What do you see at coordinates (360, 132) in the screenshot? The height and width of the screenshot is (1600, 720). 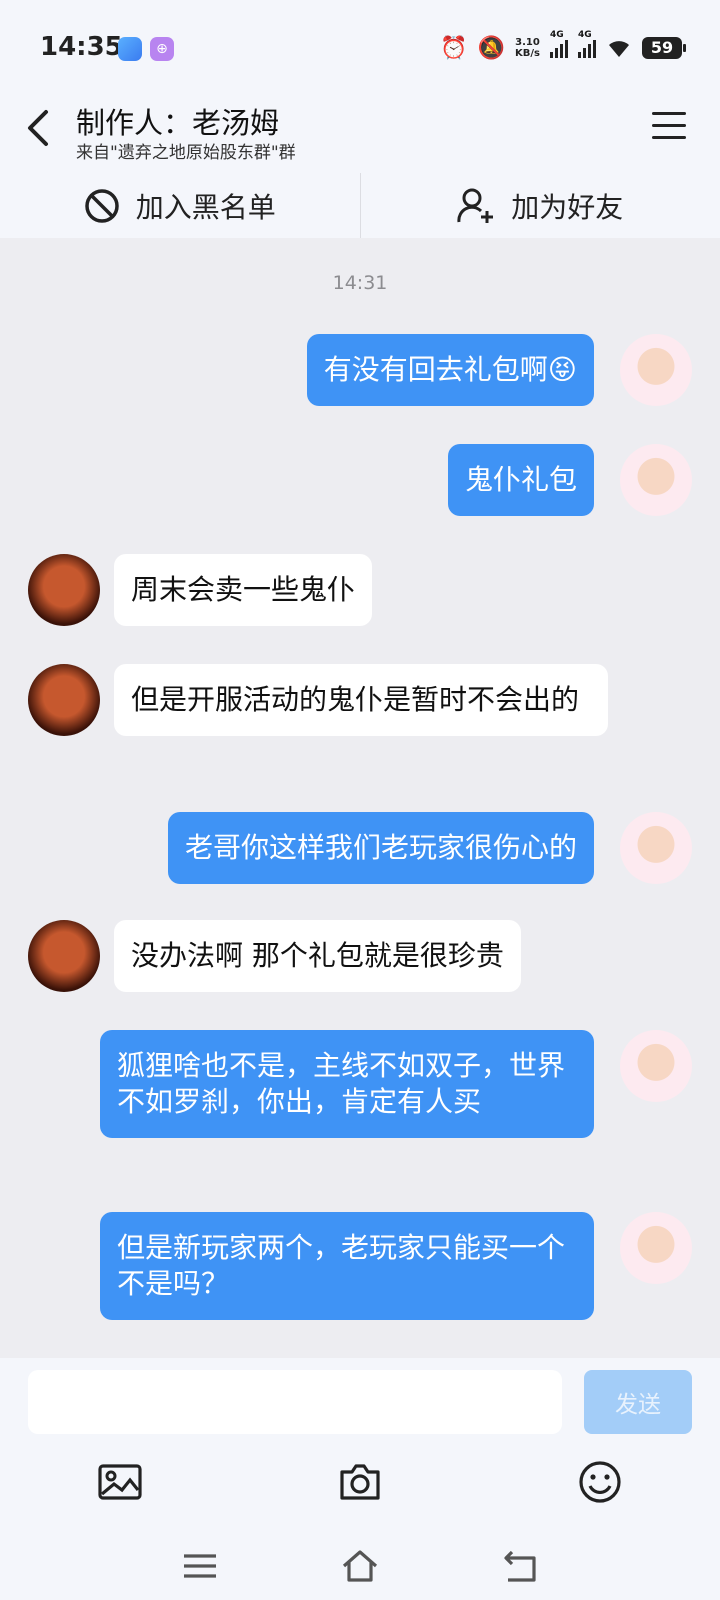 I see `chat-header: 制作人：老汤姆 来自"遗弃之地原始股东群"群` at bounding box center [360, 132].